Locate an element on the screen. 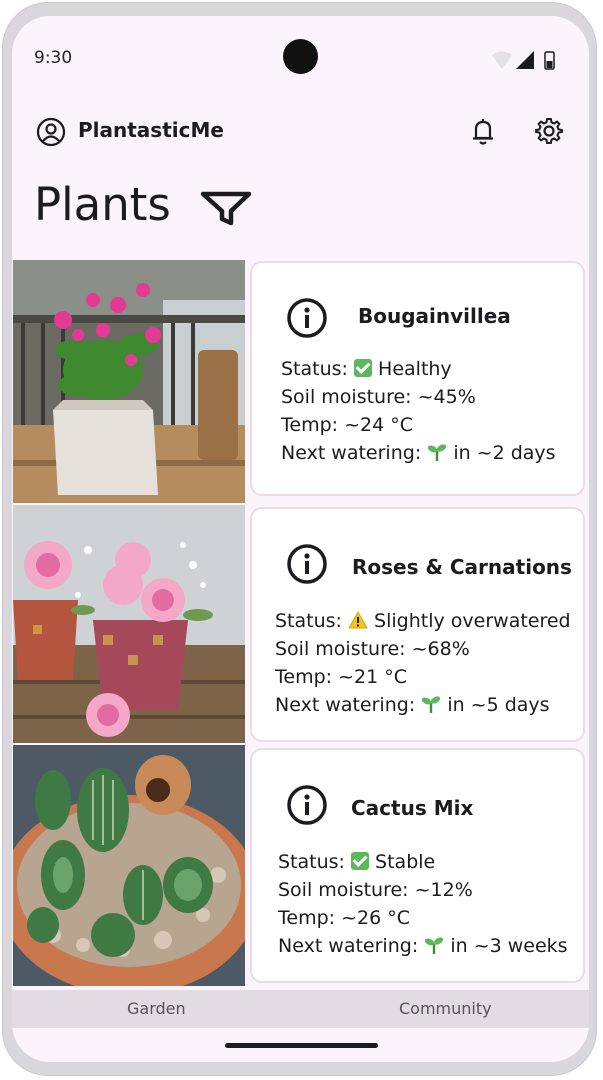  watering-value: in ~2 days is located at coordinates (504, 453).